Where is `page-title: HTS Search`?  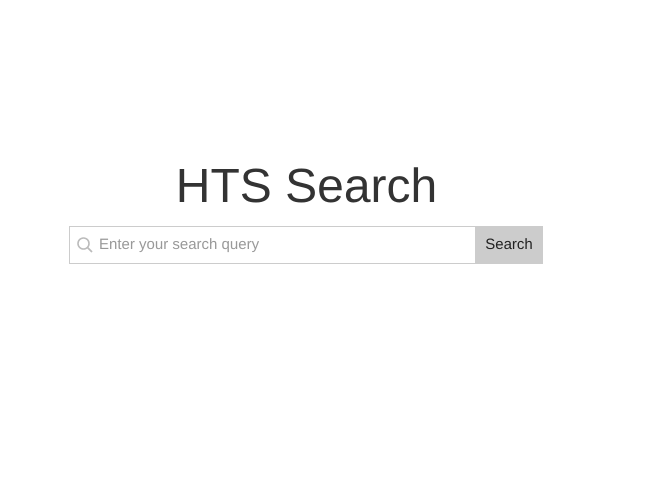 page-title: HTS Search is located at coordinates (307, 187).